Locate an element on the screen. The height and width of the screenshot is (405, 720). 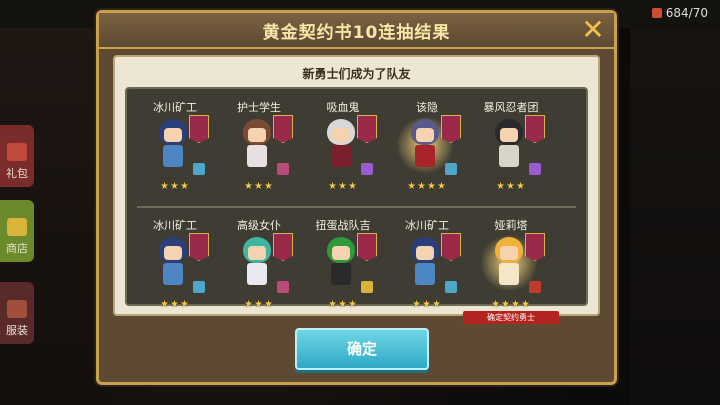
sidebar-item-shop: 商店 is located at coordinates (17, 231).